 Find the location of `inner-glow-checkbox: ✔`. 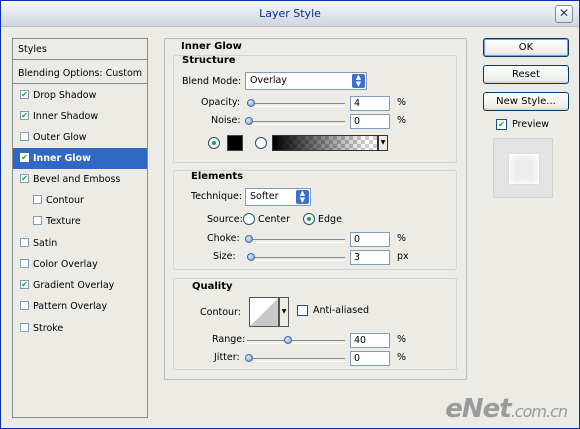

inner-glow-checkbox: ✔ is located at coordinates (24, 157).